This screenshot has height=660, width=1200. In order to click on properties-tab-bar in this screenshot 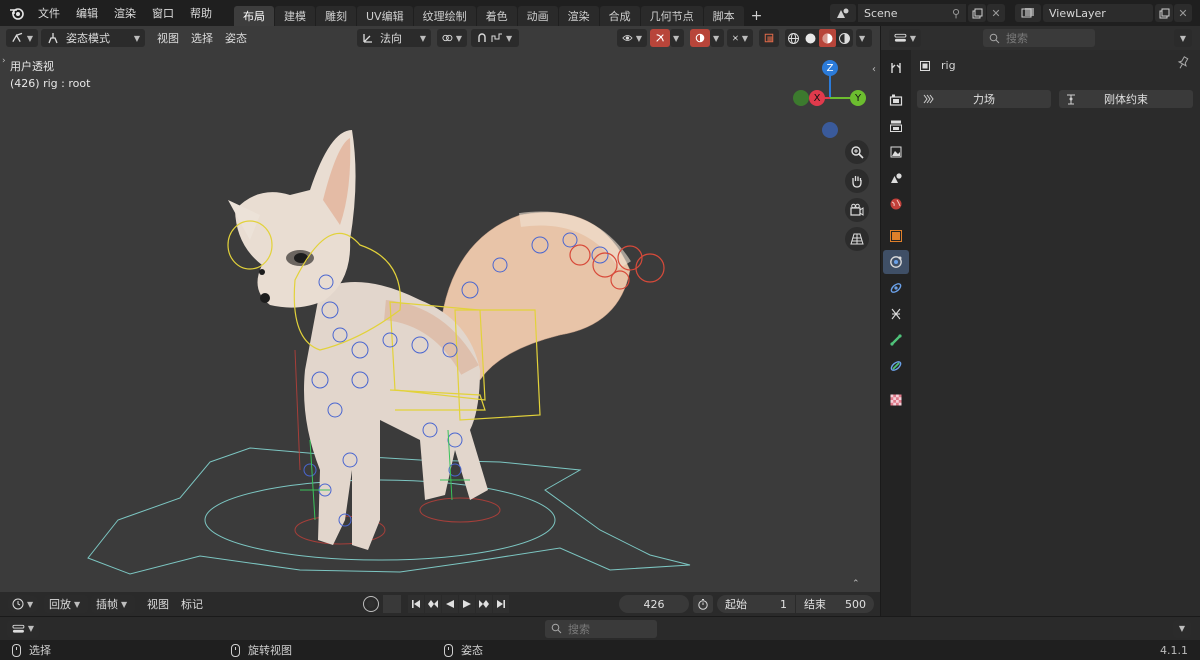, I will do `click(896, 333)`.